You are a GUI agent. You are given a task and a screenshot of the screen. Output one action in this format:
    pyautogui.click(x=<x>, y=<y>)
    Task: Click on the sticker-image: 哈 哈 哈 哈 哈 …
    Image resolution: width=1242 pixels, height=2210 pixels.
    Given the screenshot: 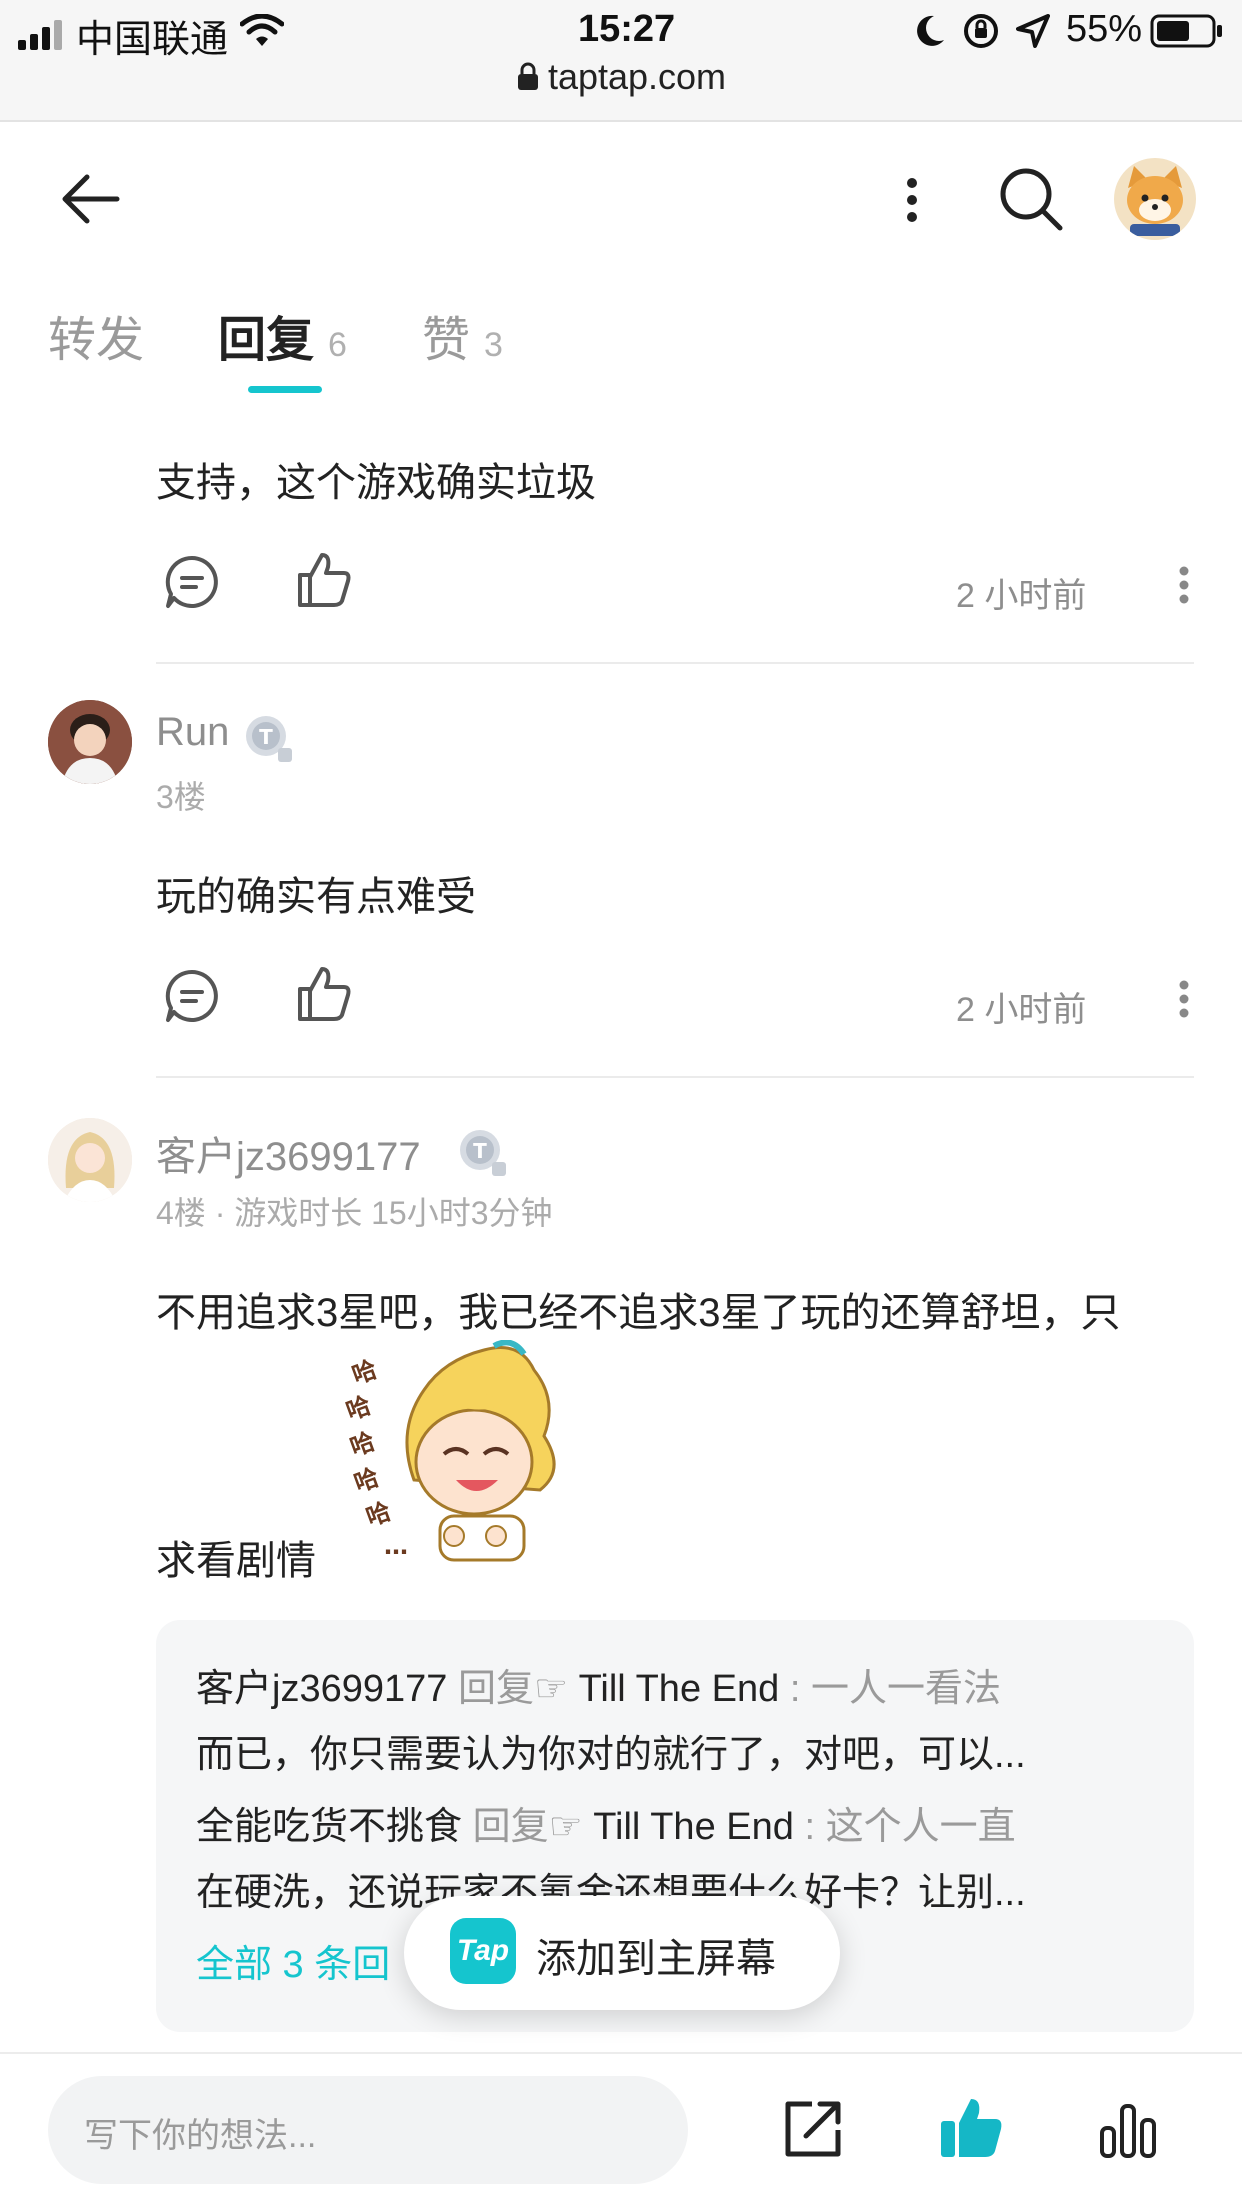 What is the action you would take?
    pyautogui.click(x=459, y=1454)
    